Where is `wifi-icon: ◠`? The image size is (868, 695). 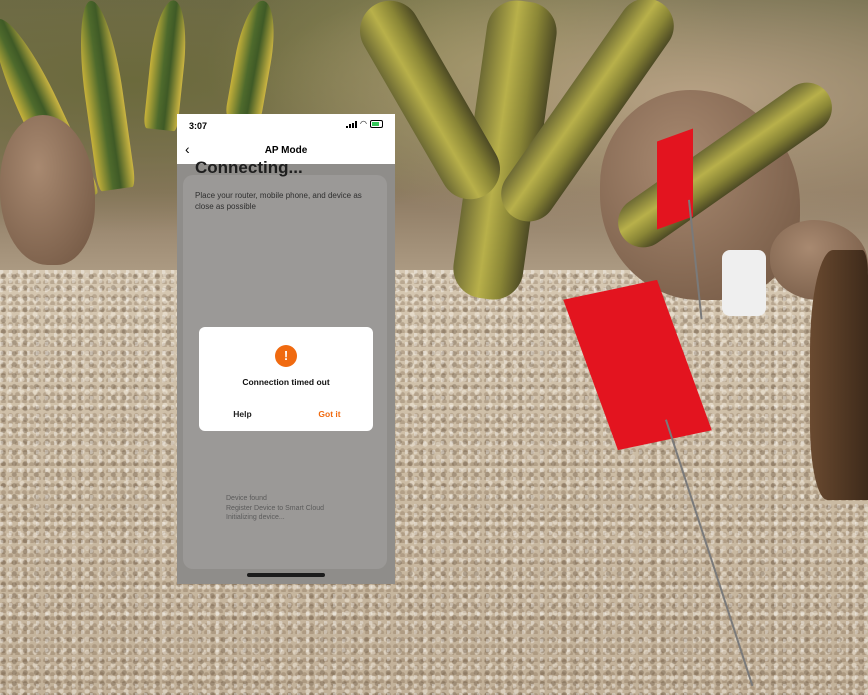
wifi-icon: ◠ is located at coordinates (363, 123).